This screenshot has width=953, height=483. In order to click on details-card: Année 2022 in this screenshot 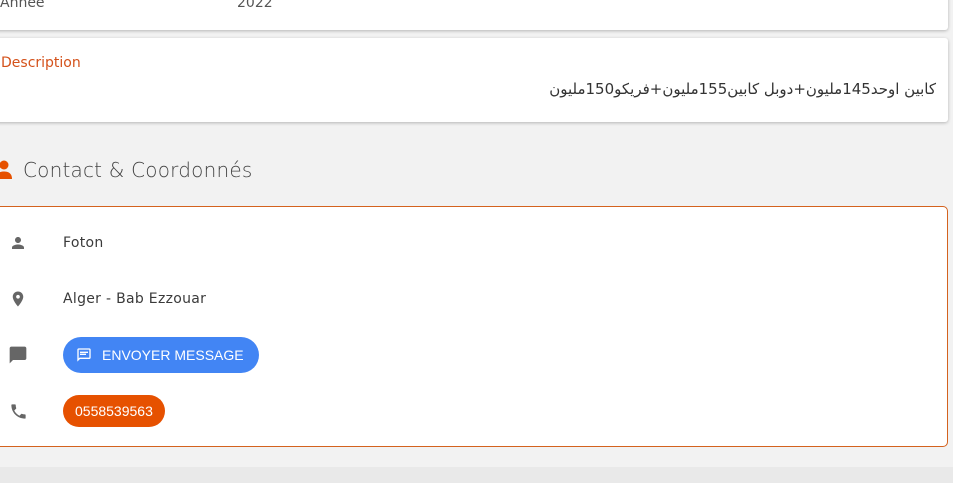, I will do `click(474, 15)`.